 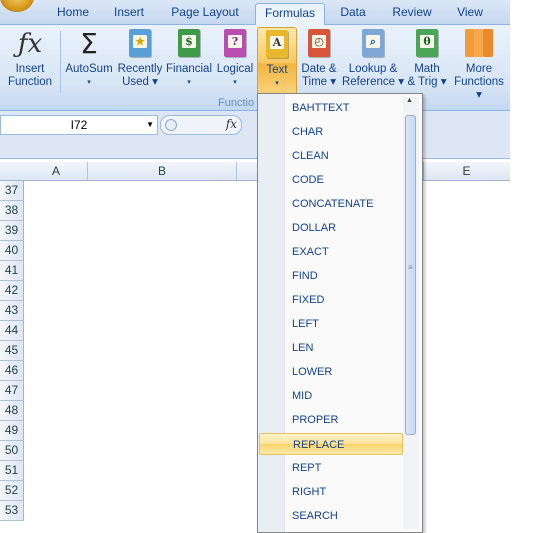 What do you see at coordinates (12, 331) in the screenshot?
I see `row-header: 44` at bounding box center [12, 331].